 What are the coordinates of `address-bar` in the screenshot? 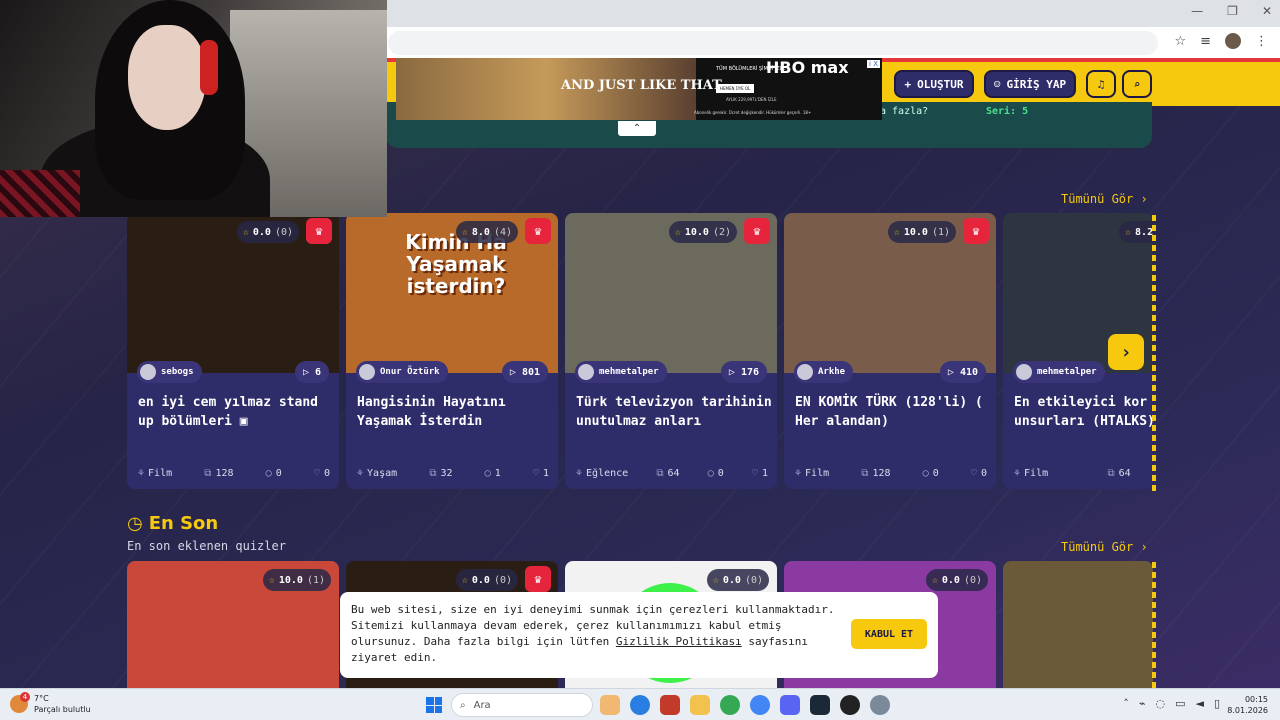 It's located at (773, 43).